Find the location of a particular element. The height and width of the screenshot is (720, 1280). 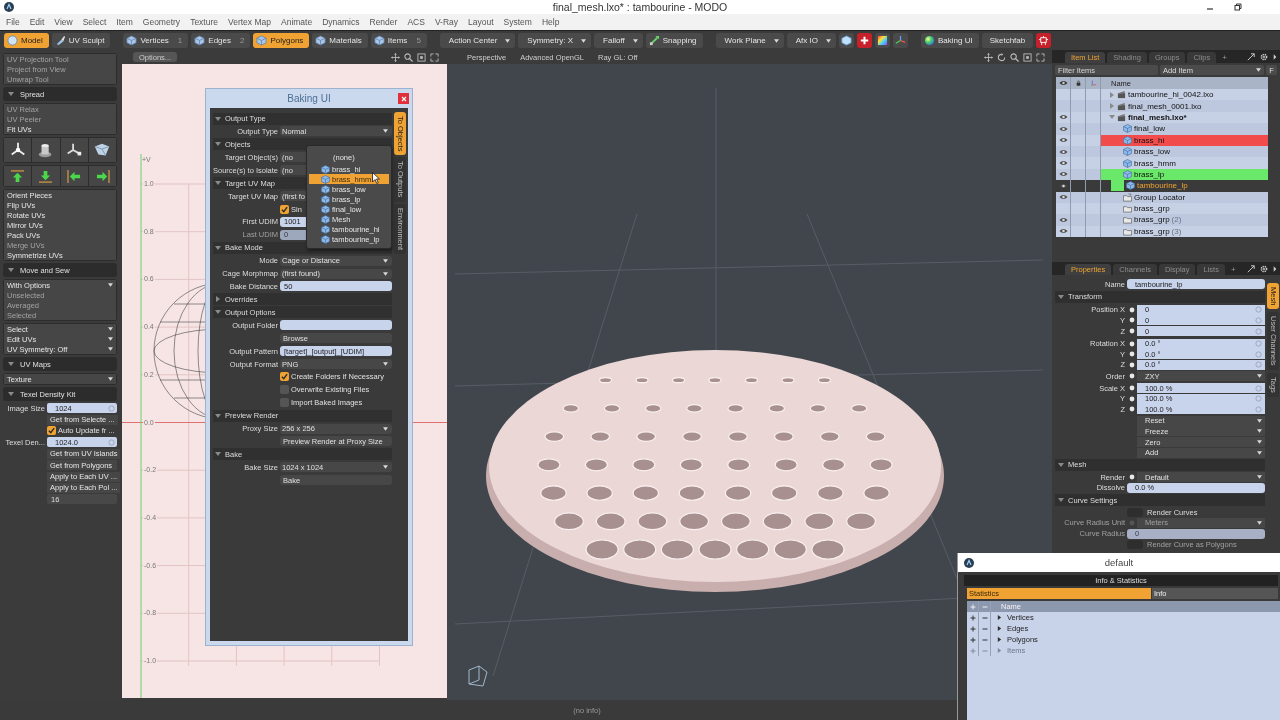

item-row: brass_hmm is located at coordinates (1162, 163).